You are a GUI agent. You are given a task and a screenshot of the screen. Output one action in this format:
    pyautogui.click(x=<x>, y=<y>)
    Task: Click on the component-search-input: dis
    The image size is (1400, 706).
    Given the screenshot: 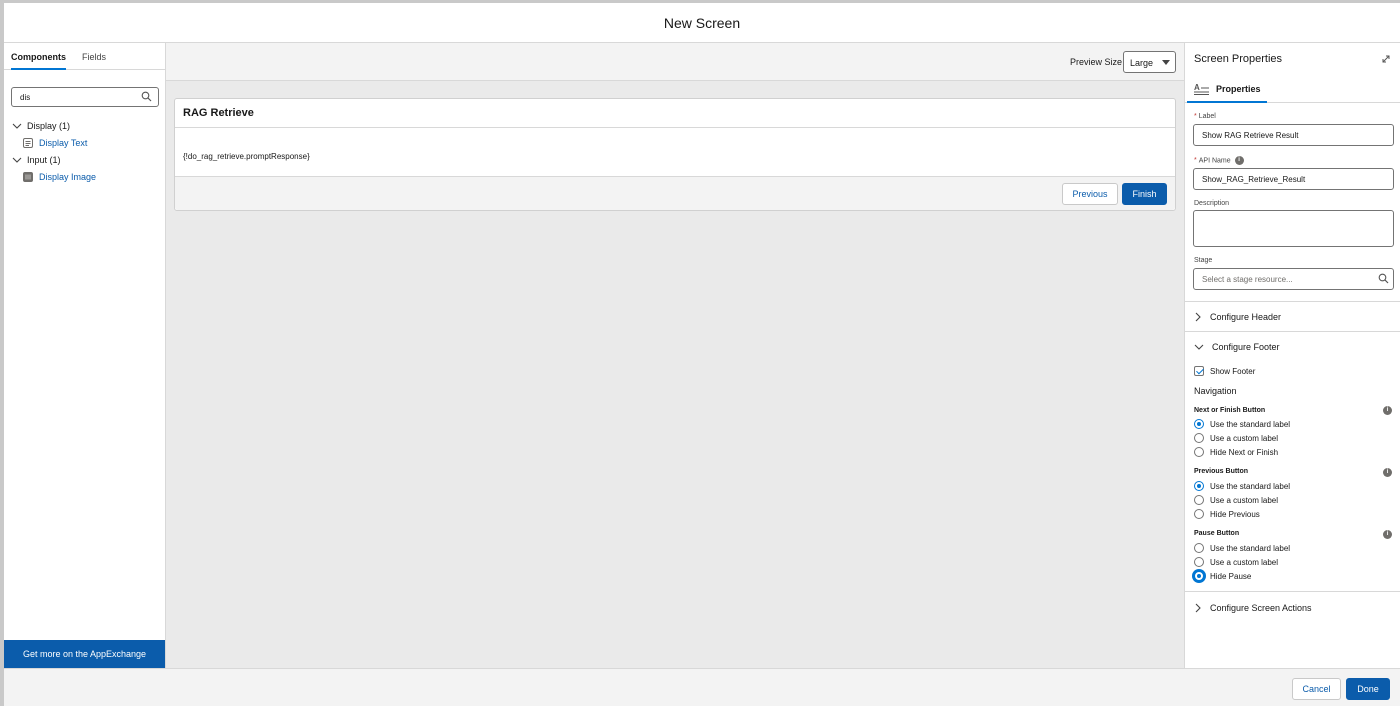 What is the action you would take?
    pyautogui.click(x=85, y=97)
    